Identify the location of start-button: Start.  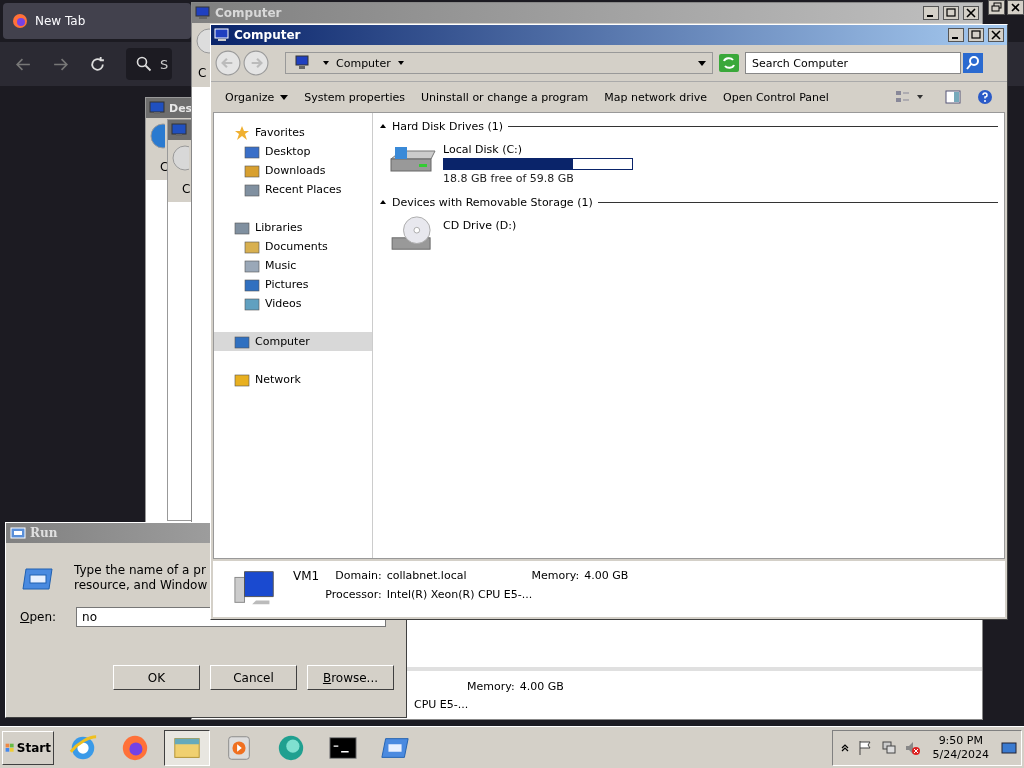
(28, 747).